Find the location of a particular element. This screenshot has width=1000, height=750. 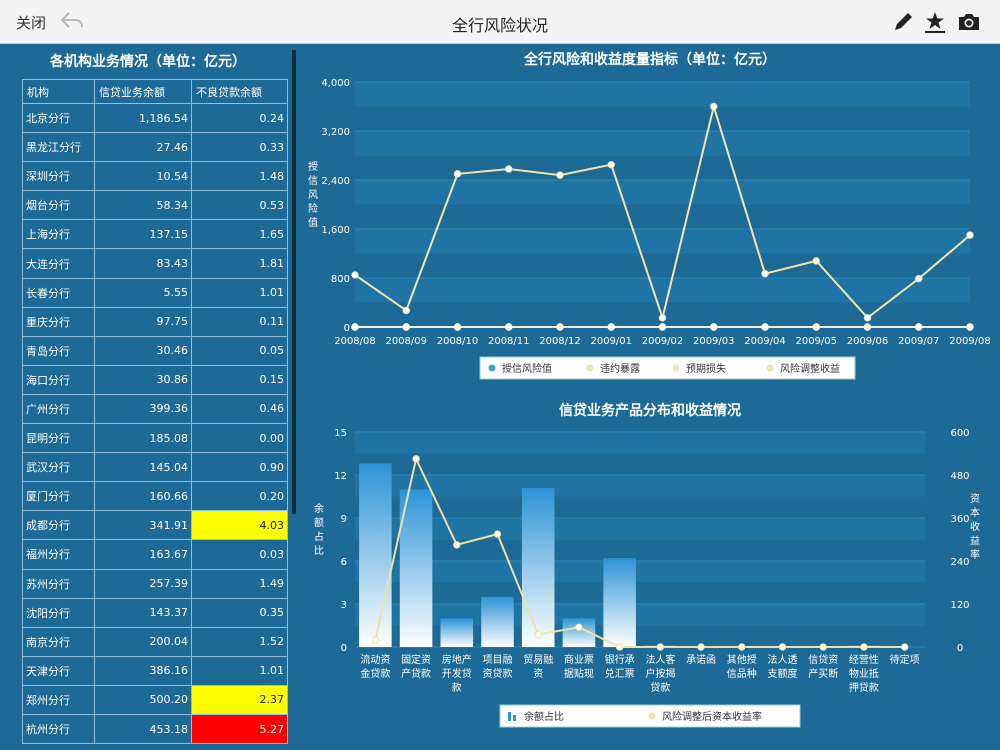

table-row: 上海分行 137.15 1.65 is located at coordinates (155, 234).